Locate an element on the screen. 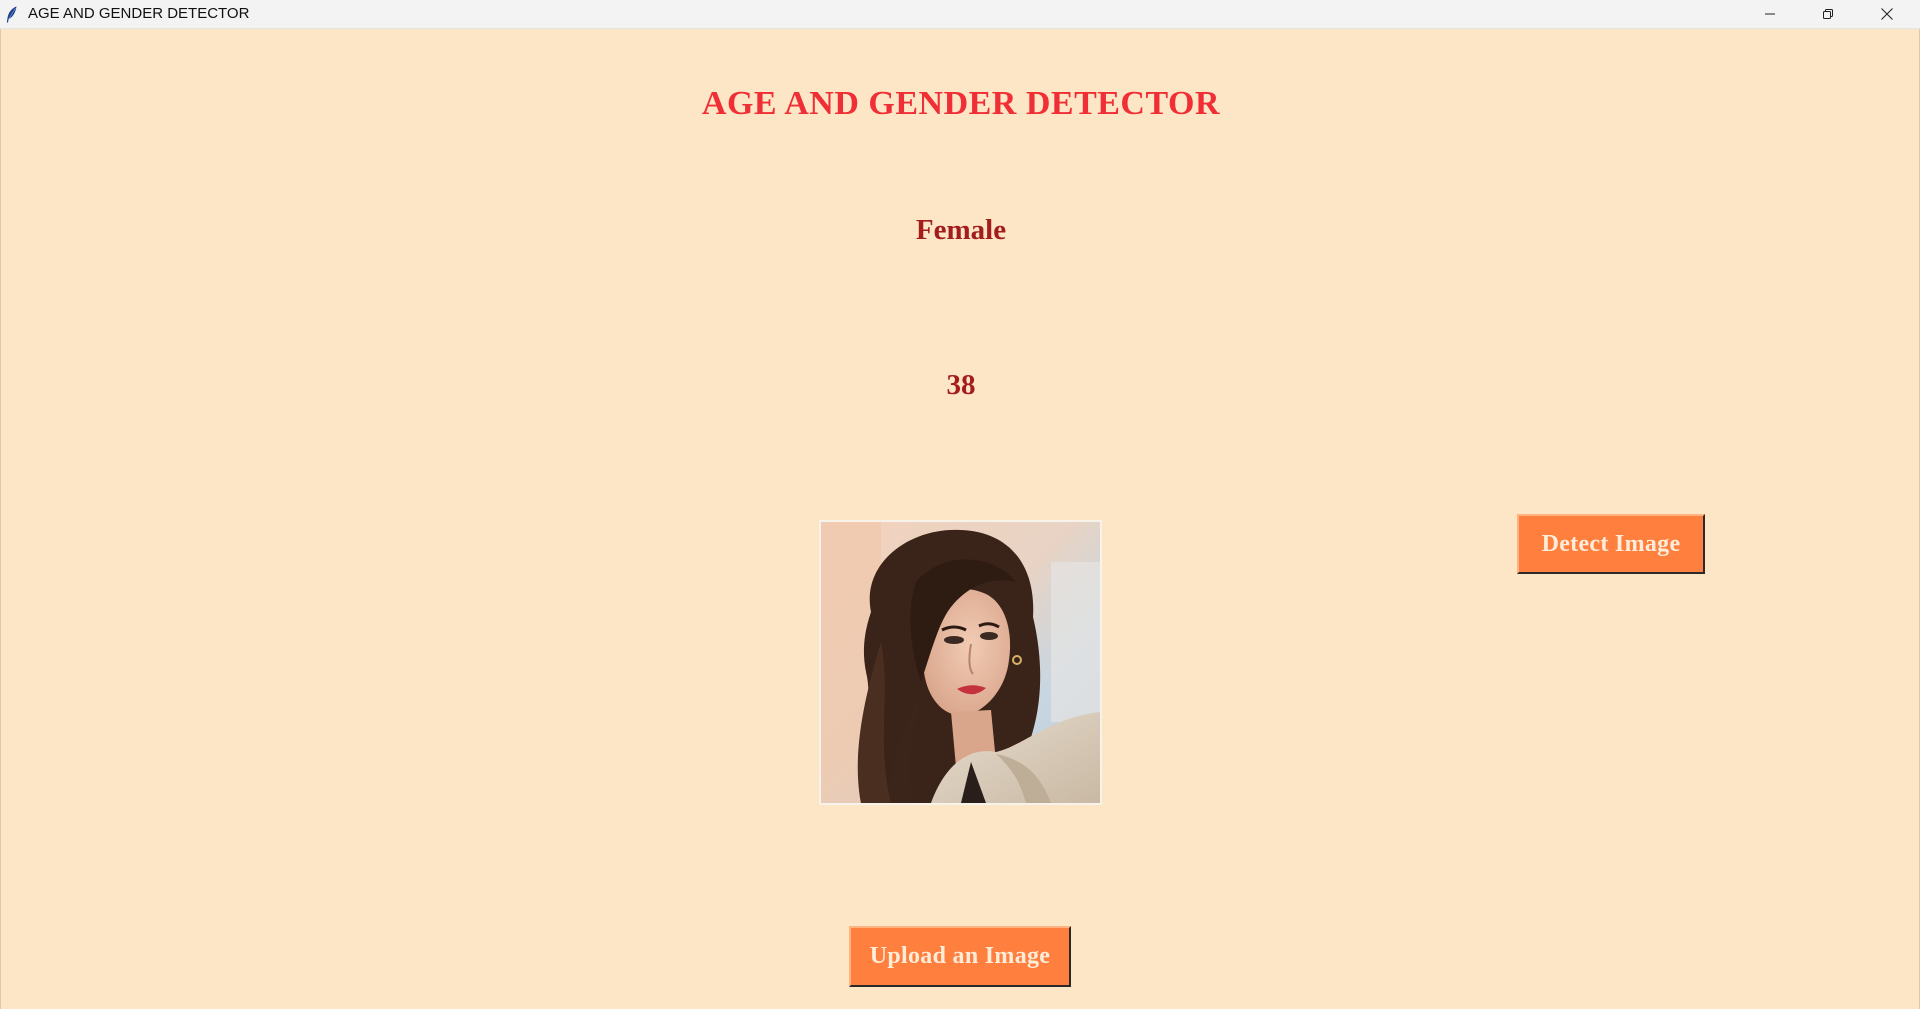 This screenshot has width=1920, height=1009. title-bar: AGE AND GENDER DETECTOR is located at coordinates (960, 14).